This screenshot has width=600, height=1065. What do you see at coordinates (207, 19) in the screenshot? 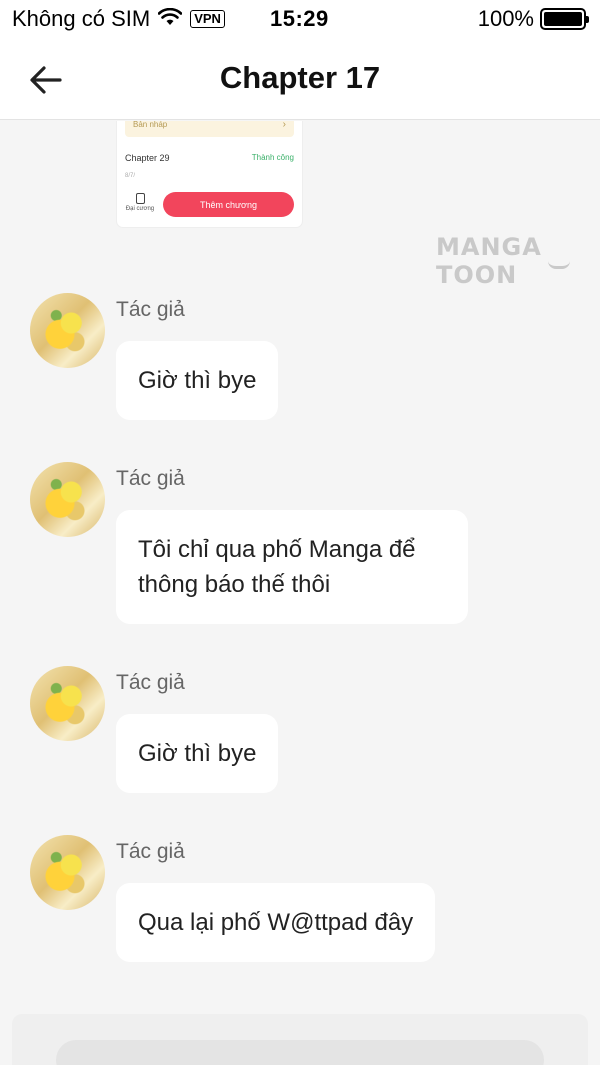
I see `vpn-badge: VPN` at bounding box center [207, 19].